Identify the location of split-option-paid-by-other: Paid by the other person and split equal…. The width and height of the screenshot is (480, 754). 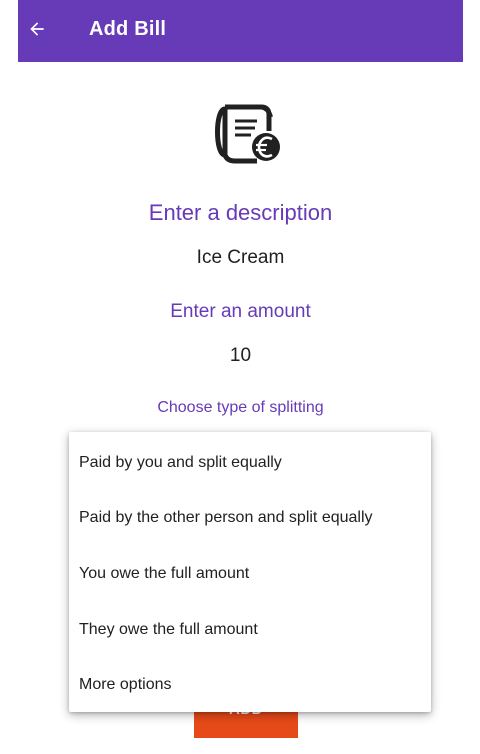
(250, 519).